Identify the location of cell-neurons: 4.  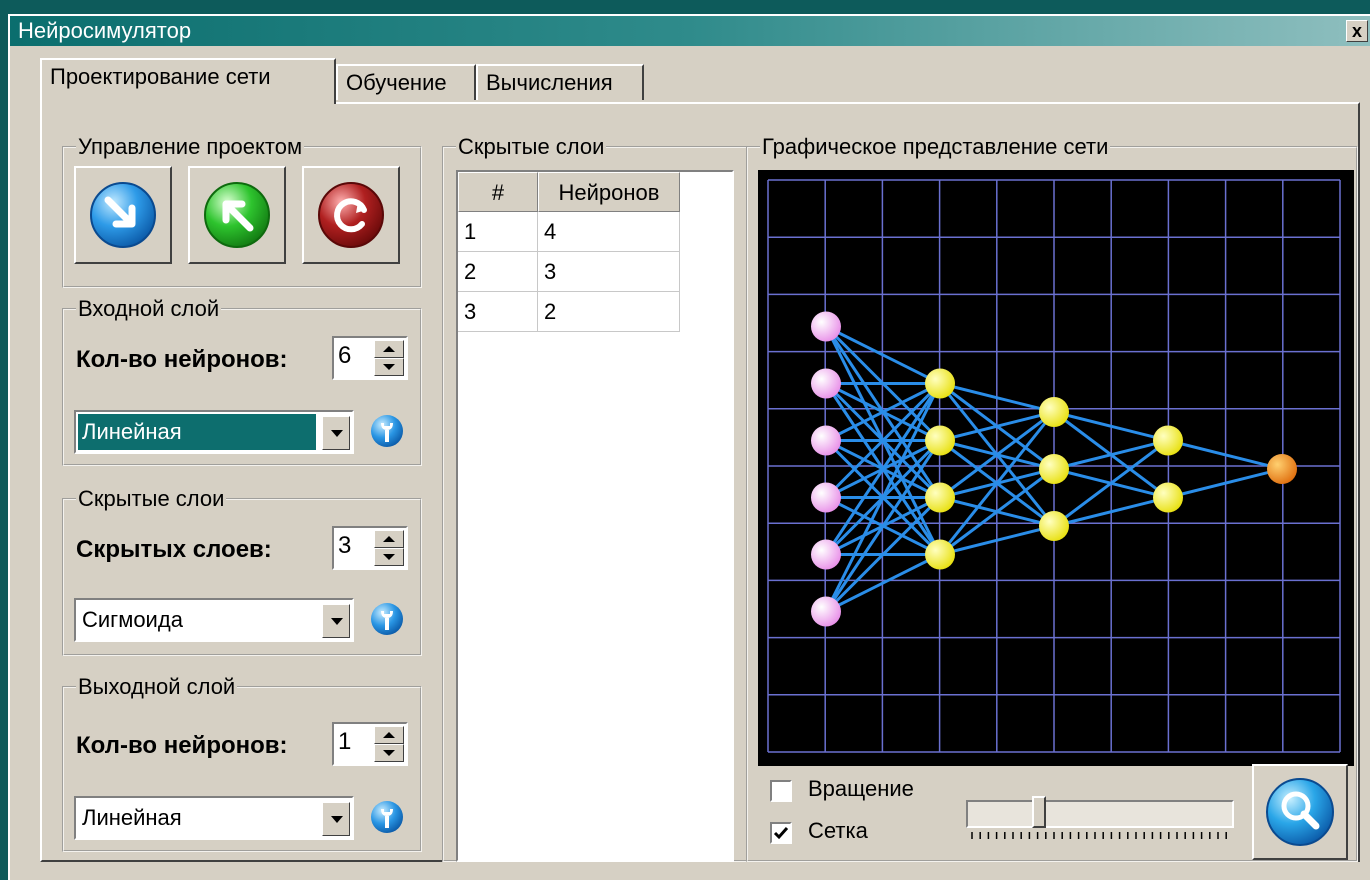
(609, 232).